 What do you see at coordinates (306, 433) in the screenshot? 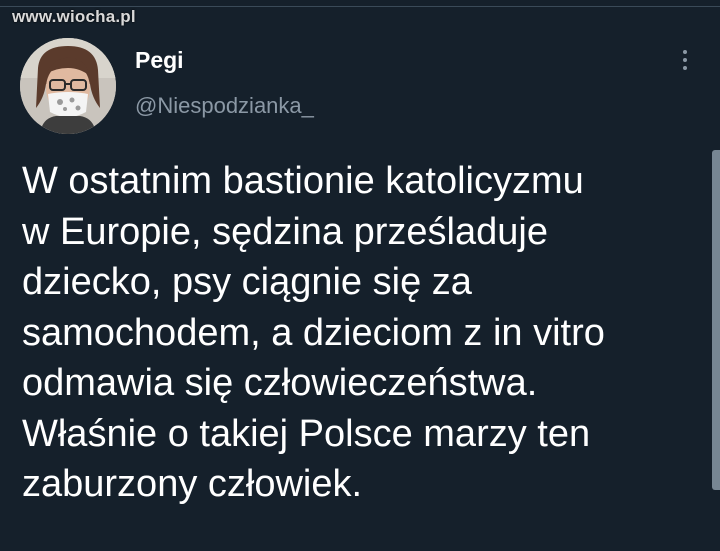
I see `tweet-text-line: Właśnie o takiej Polsce marzy ten` at bounding box center [306, 433].